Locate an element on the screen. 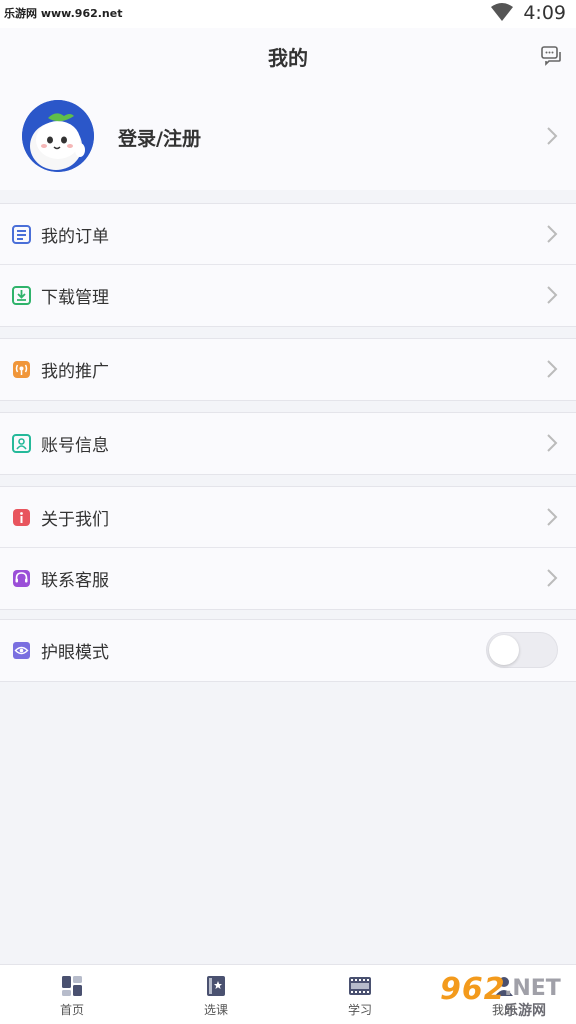 The height and width of the screenshot is (1024, 576). user-card-icon is located at coordinates (21, 443).